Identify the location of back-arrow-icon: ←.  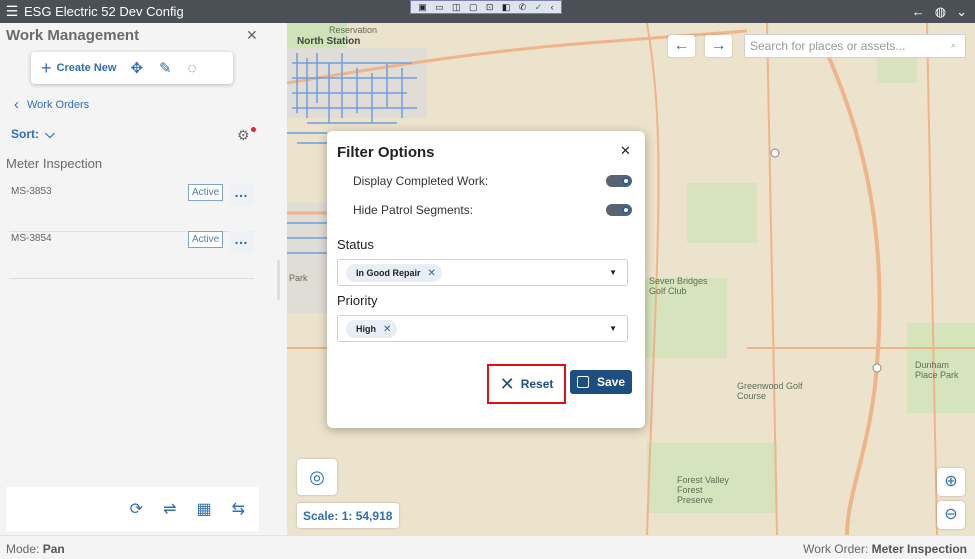
(918, 11).